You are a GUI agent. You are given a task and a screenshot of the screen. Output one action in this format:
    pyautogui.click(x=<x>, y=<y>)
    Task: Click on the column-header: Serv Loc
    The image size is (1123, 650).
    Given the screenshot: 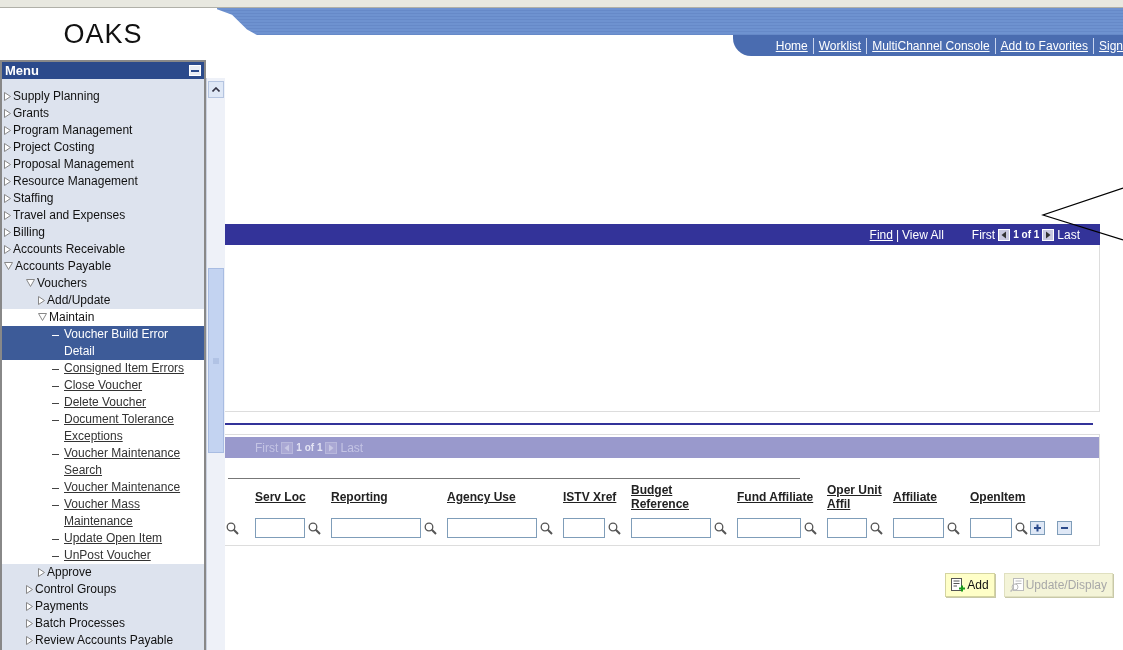 What is the action you would take?
    pyautogui.click(x=290, y=497)
    